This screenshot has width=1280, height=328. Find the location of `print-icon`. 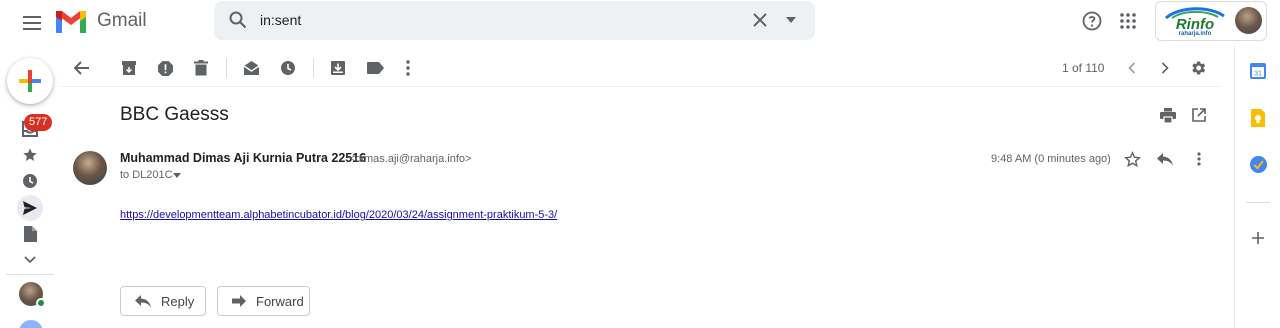

print-icon is located at coordinates (1168, 115).